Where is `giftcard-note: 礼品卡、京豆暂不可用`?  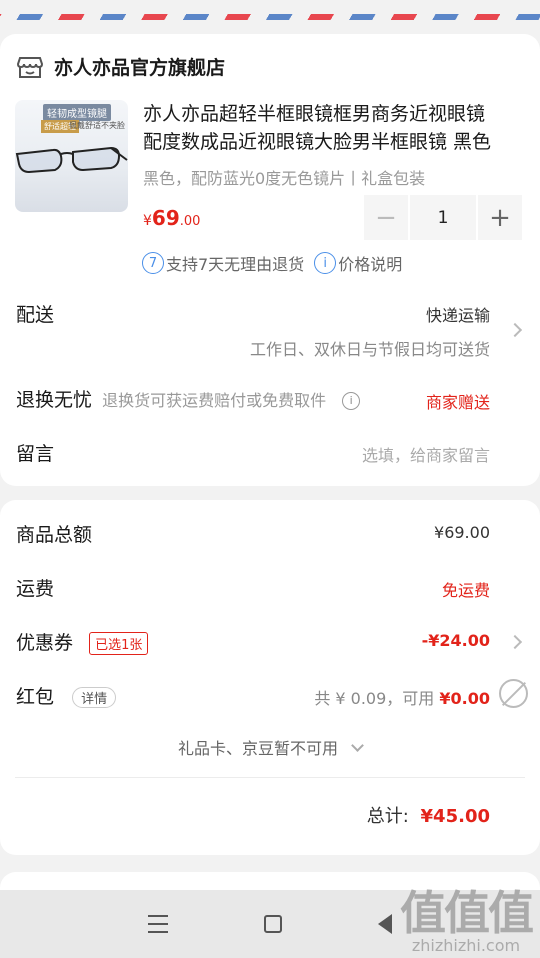 giftcard-note: 礼品卡、京豆暂不可用 is located at coordinates (257, 748).